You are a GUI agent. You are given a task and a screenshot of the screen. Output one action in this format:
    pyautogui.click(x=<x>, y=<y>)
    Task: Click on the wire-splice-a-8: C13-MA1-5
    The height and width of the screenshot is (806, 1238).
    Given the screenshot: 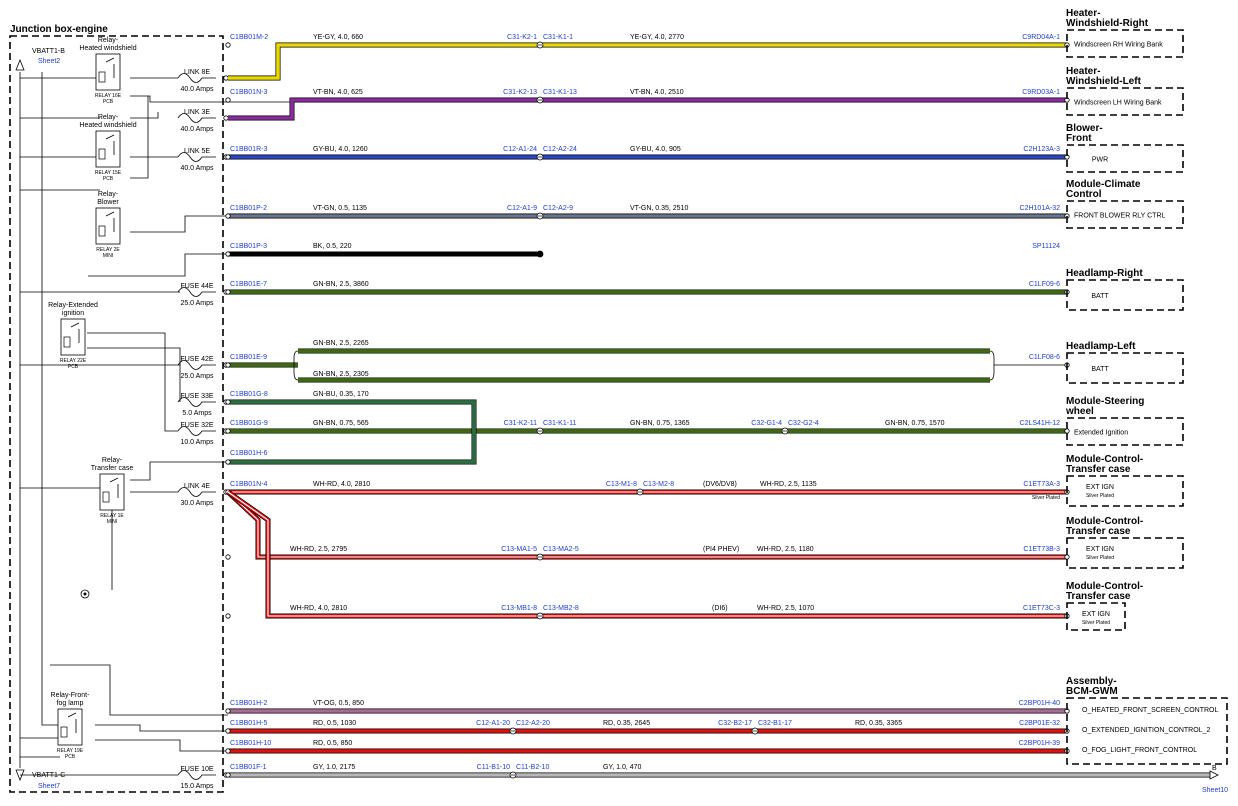 What is the action you would take?
    pyautogui.click(x=519, y=549)
    